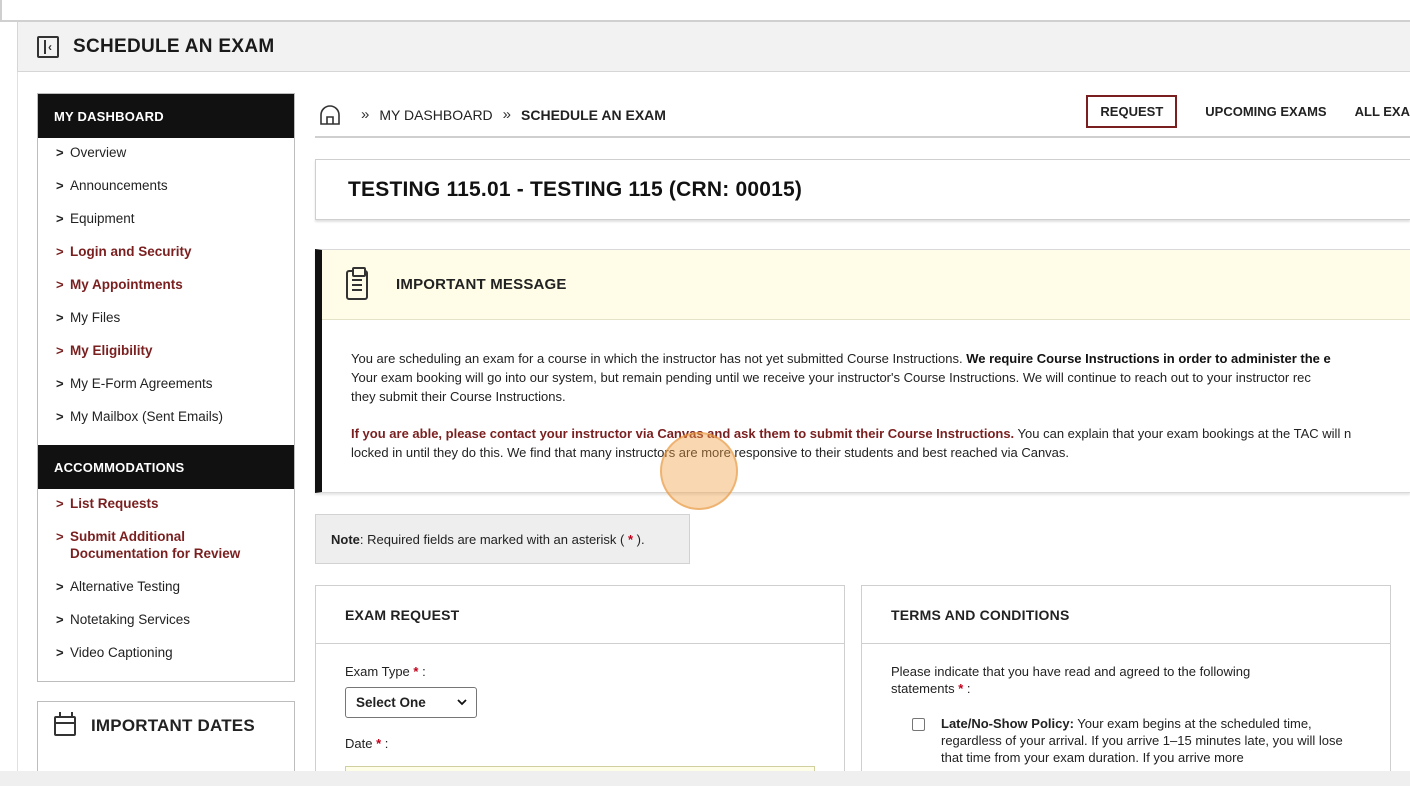  What do you see at coordinates (166, 358) in the screenshot?
I see `sidebar-item-my-eligibility: > My Eligibility` at bounding box center [166, 358].